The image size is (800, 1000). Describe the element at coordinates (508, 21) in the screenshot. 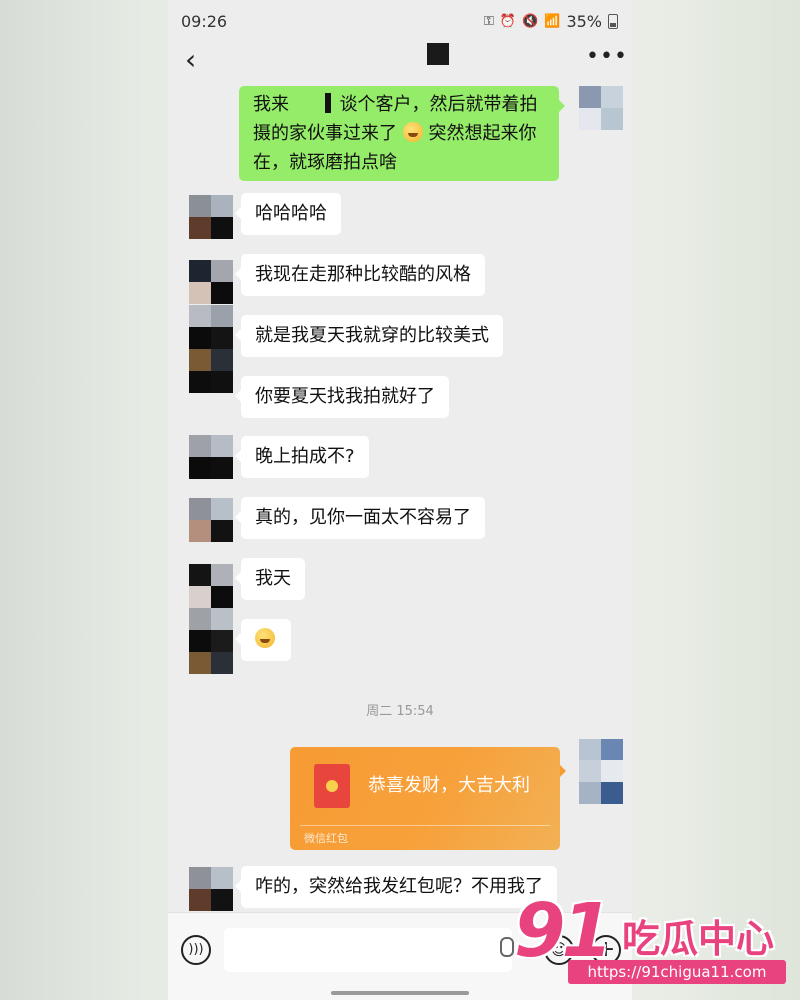

I see `alarm-icon: ⏰` at that location.